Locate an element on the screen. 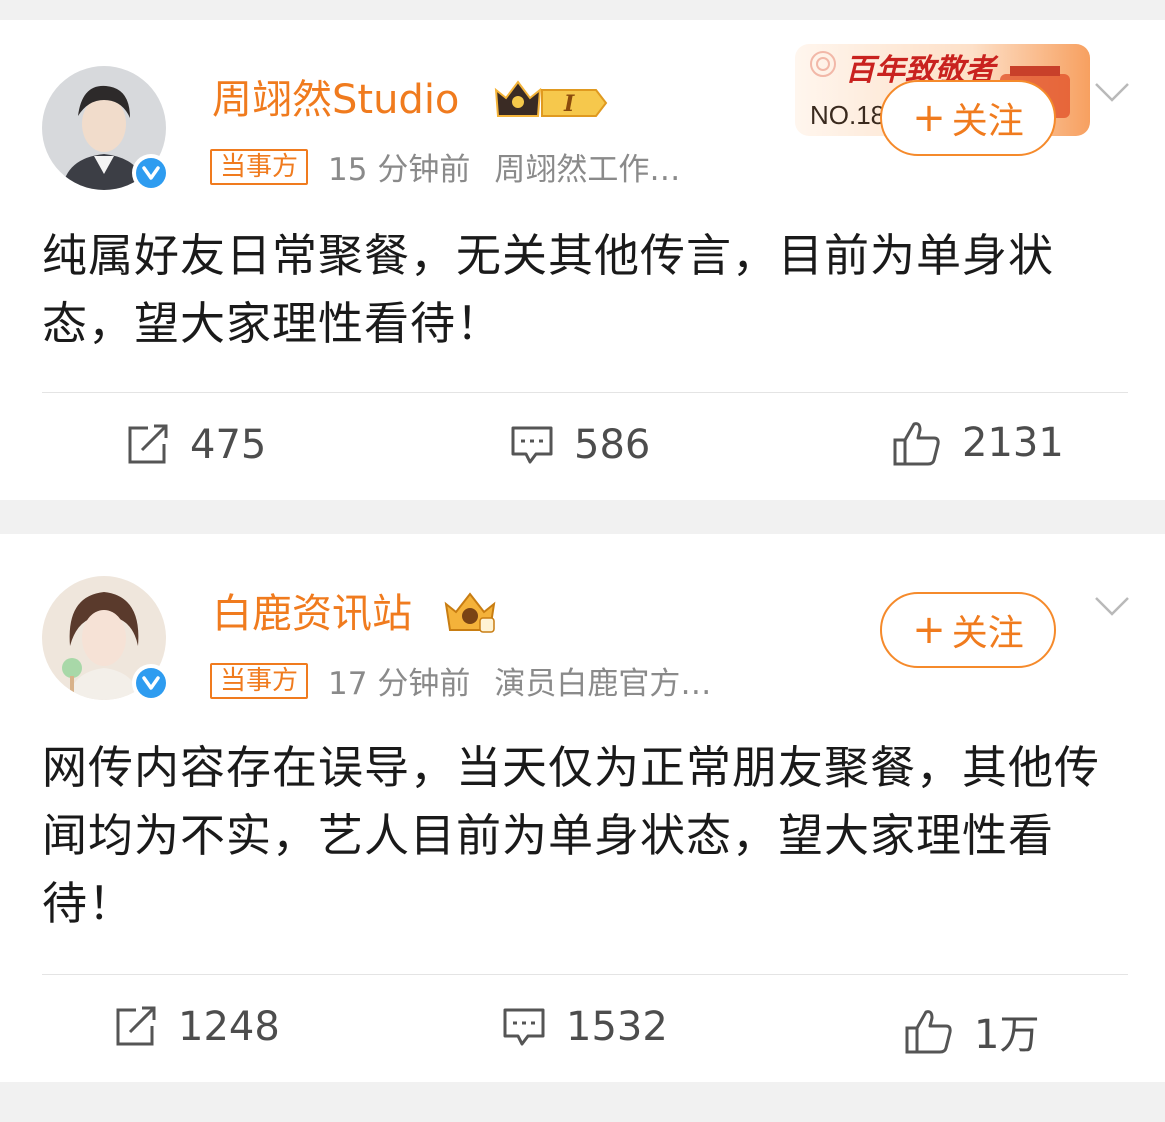 This screenshot has width=1165, height=1122. comment-button: 1532 is located at coordinates (585, 1027).